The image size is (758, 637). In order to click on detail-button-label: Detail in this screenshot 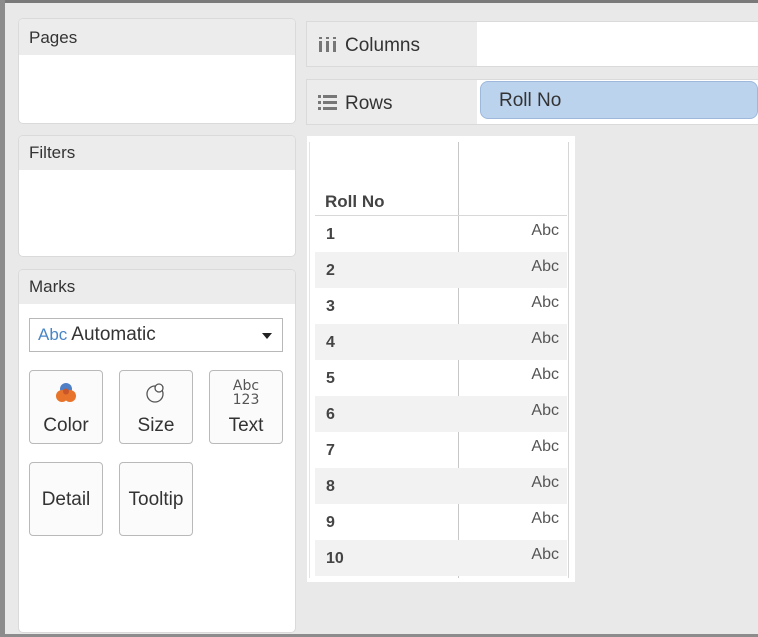, I will do `click(66, 499)`.